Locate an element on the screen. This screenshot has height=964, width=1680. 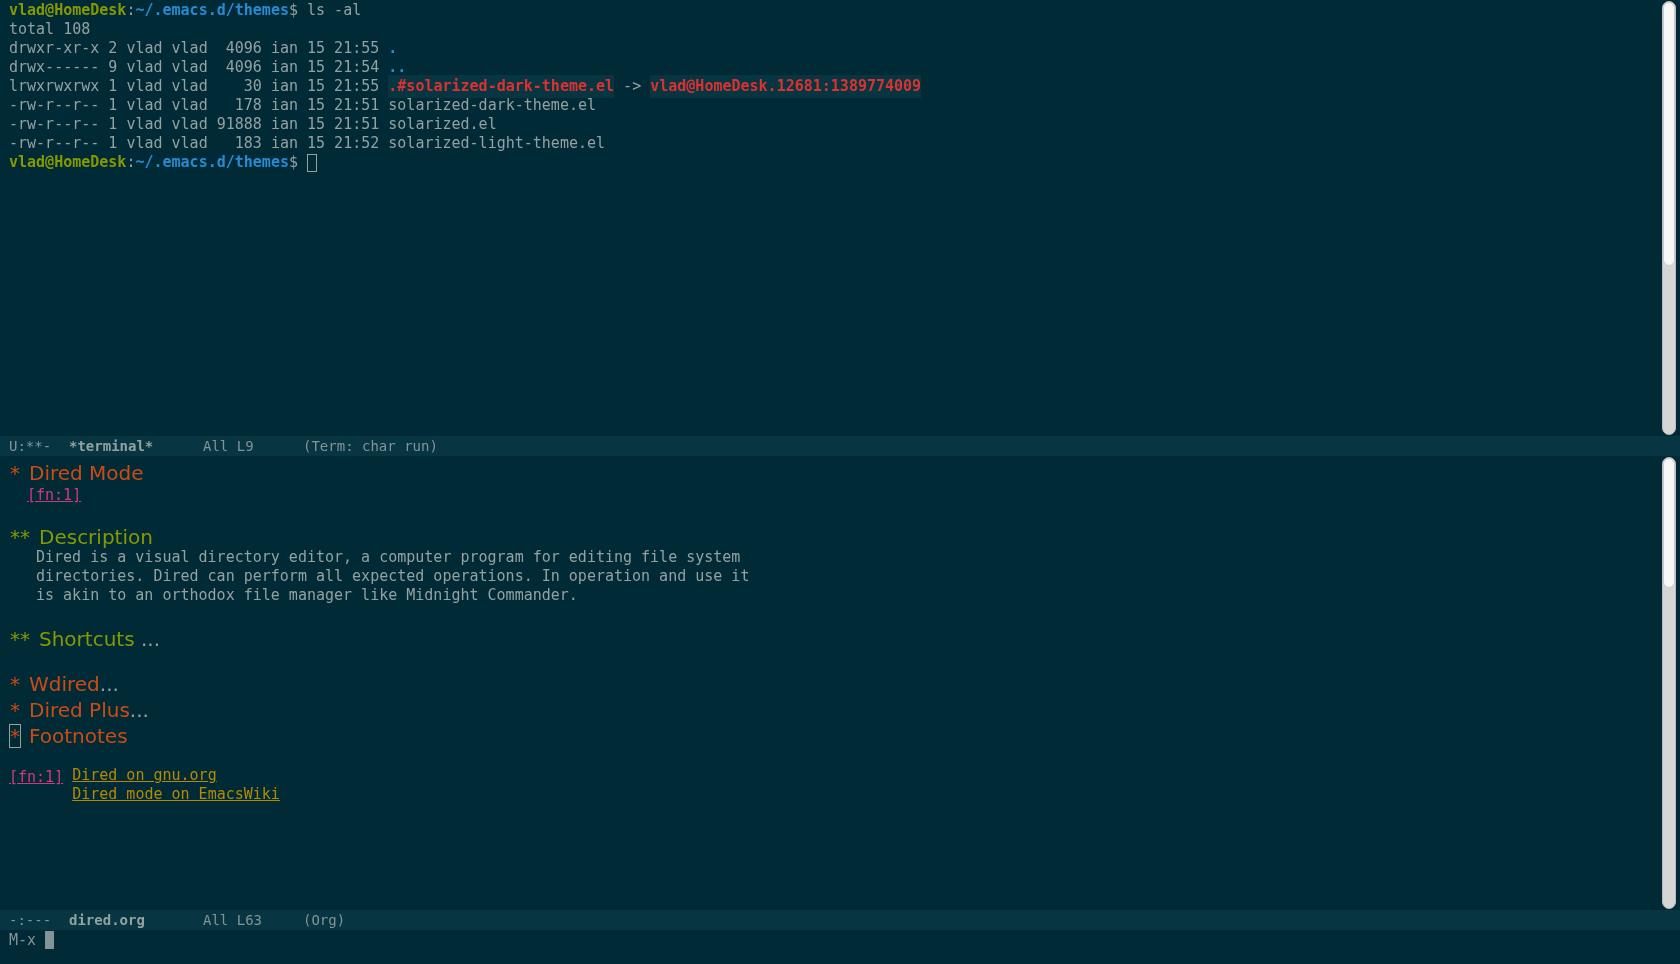
directory-name: .. is located at coordinates (397, 67).